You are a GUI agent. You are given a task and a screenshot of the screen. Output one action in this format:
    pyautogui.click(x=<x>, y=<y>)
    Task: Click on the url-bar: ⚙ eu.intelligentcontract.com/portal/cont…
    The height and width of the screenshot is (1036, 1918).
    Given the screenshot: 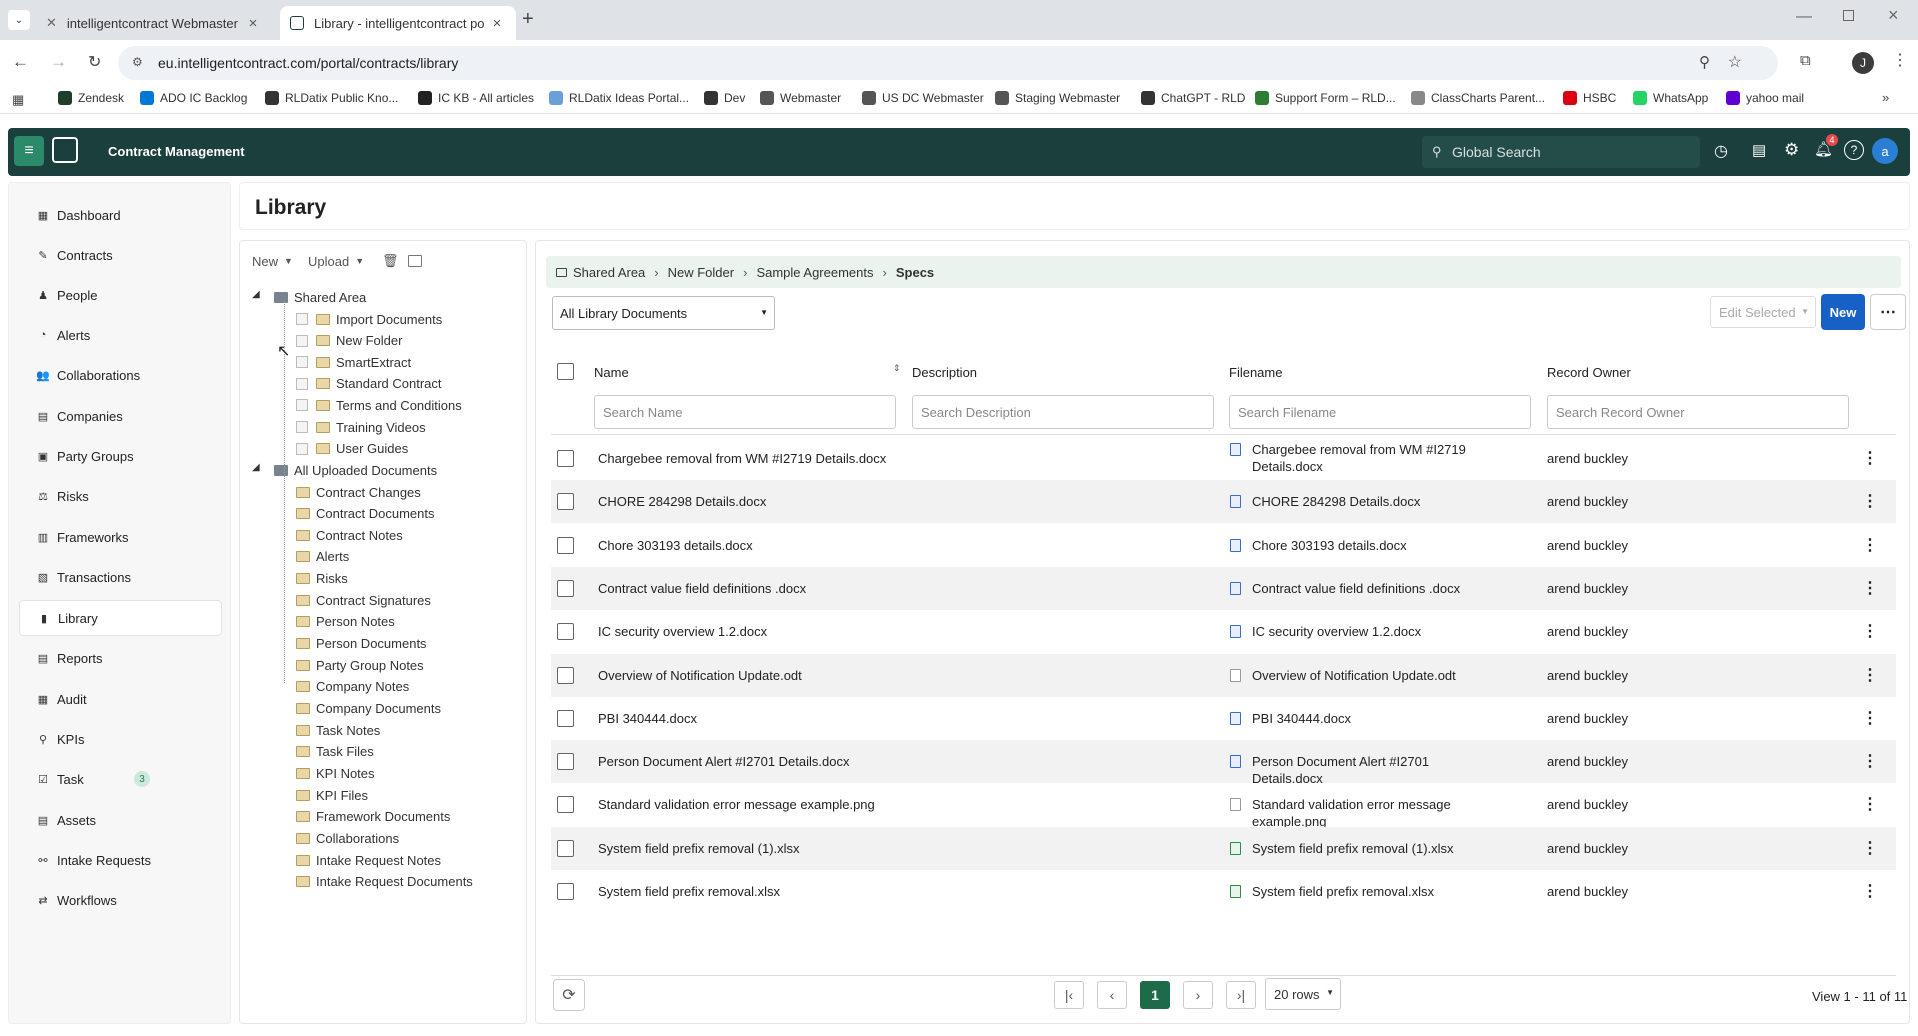 What is the action you would take?
    pyautogui.click(x=948, y=63)
    